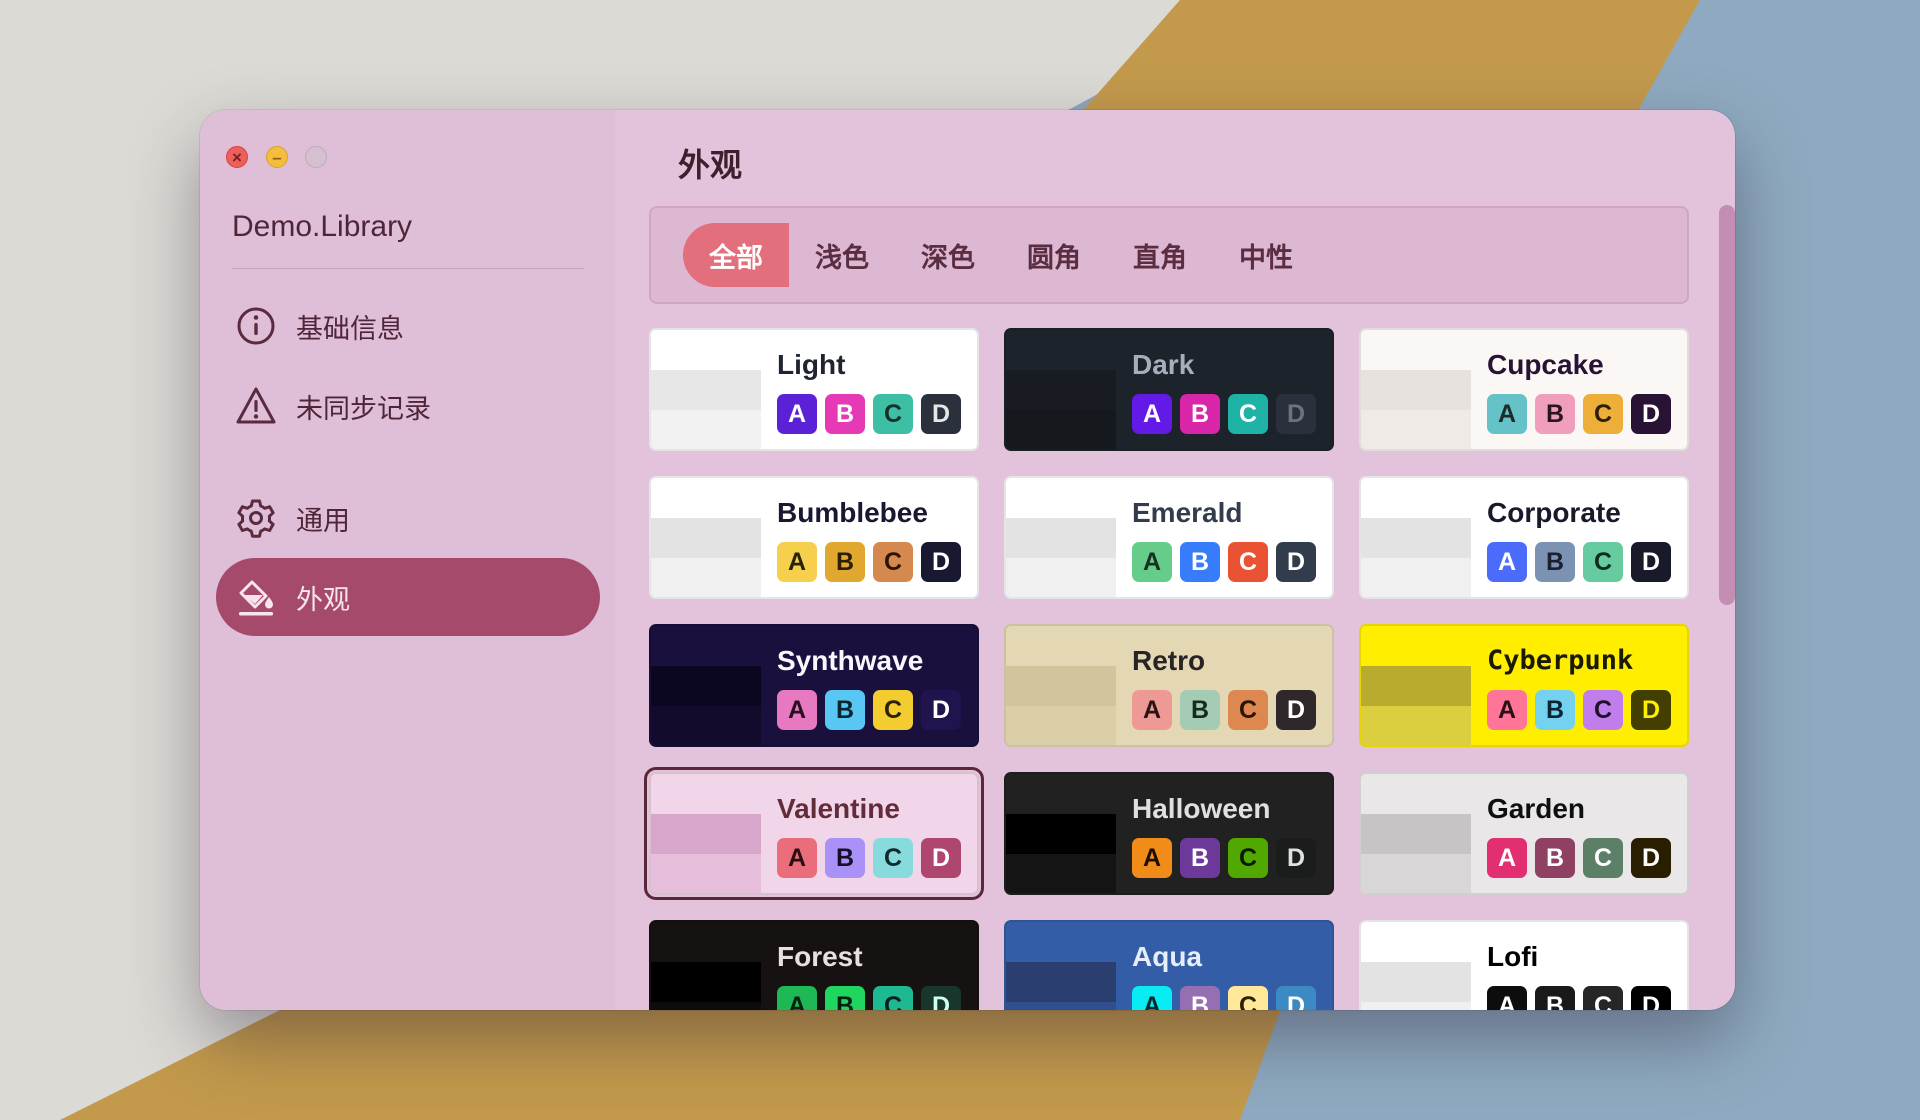  Describe the element at coordinates (1160, 255) in the screenshot. I see `filter-tab-square: 直角` at that location.